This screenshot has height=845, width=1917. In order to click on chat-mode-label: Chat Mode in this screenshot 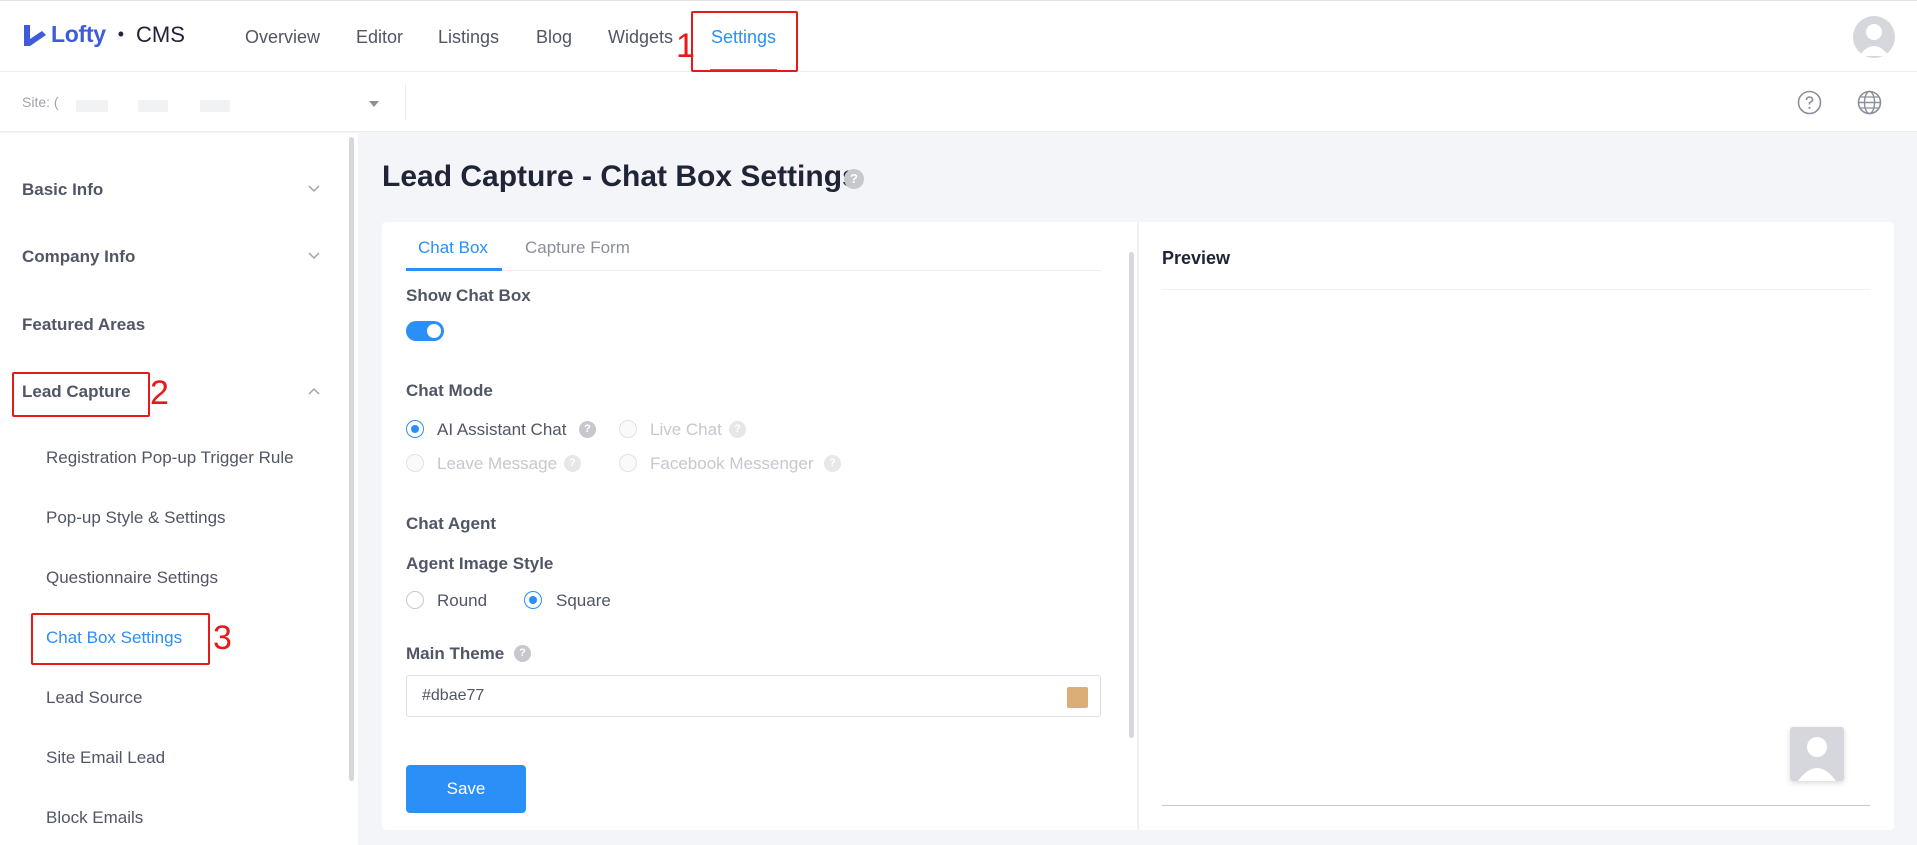, I will do `click(449, 390)`.